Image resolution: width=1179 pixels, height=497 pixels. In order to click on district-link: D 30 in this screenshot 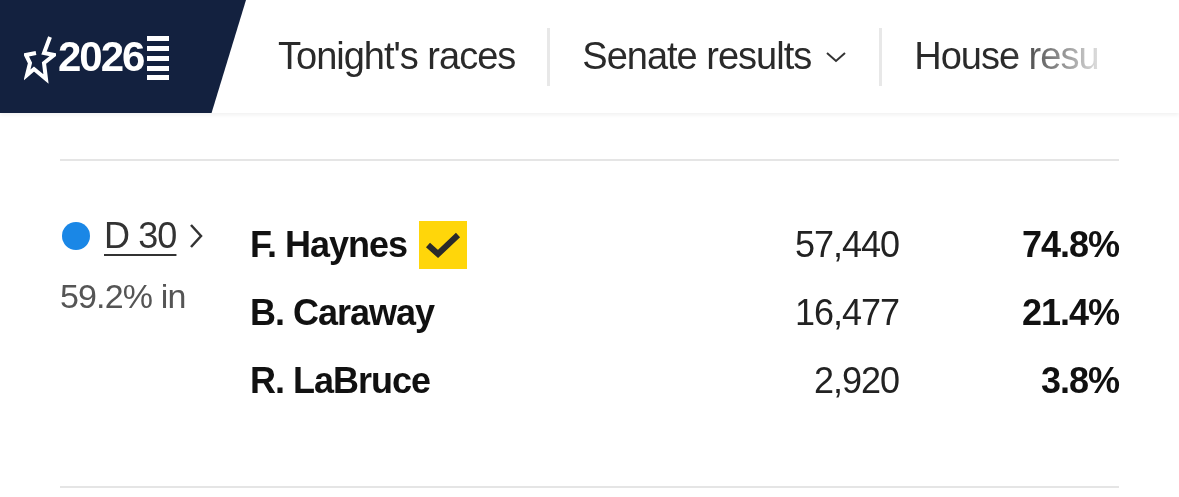, I will do `click(140, 236)`.